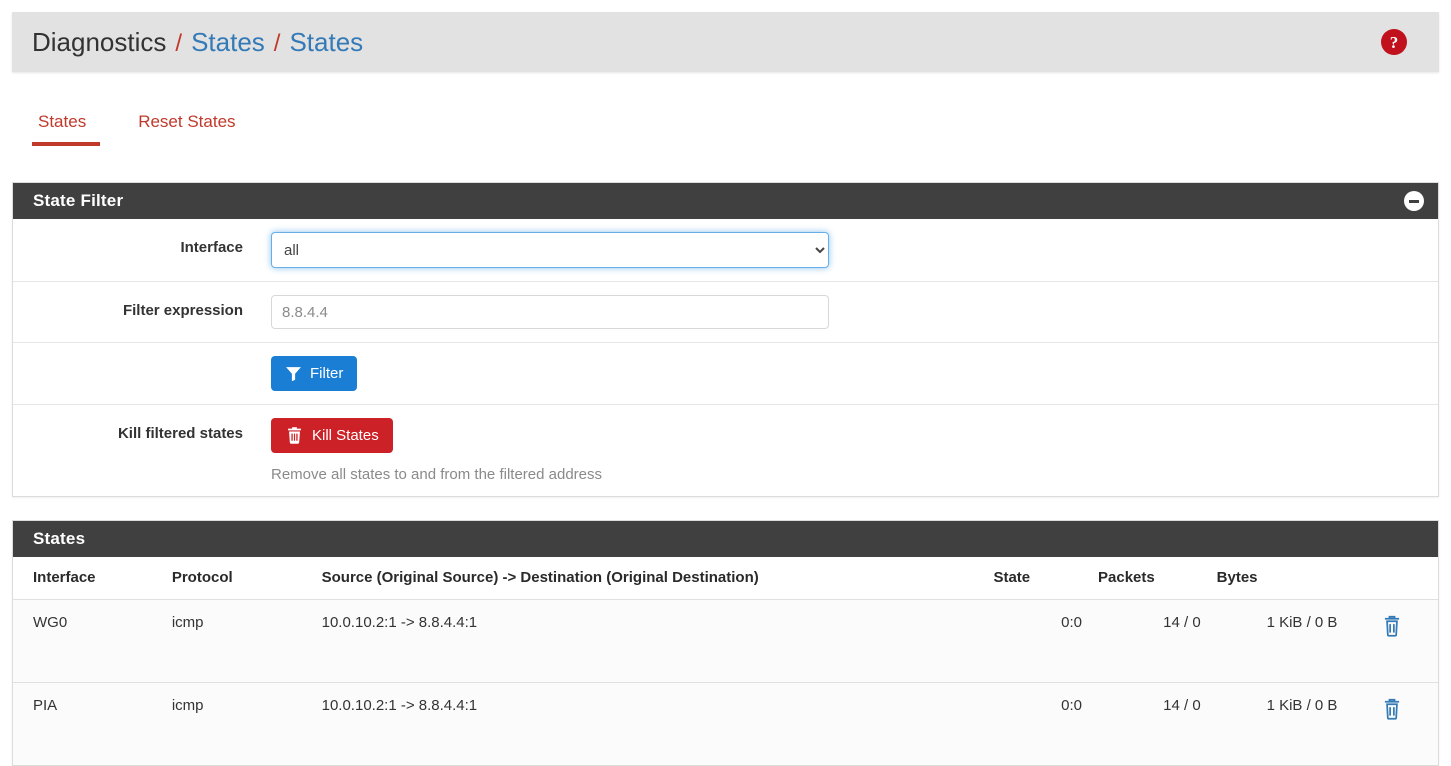  I want to click on state-filter-panel-header: State Filter, so click(725, 201).